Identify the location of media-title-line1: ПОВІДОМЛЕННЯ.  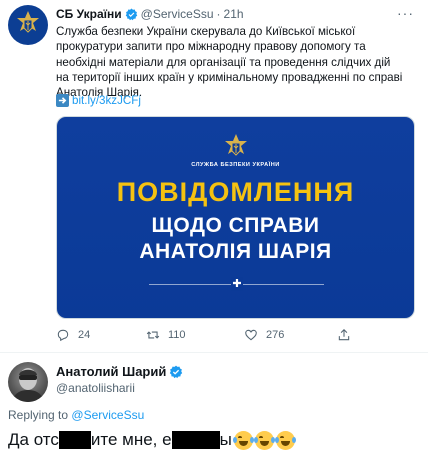
(235, 192).